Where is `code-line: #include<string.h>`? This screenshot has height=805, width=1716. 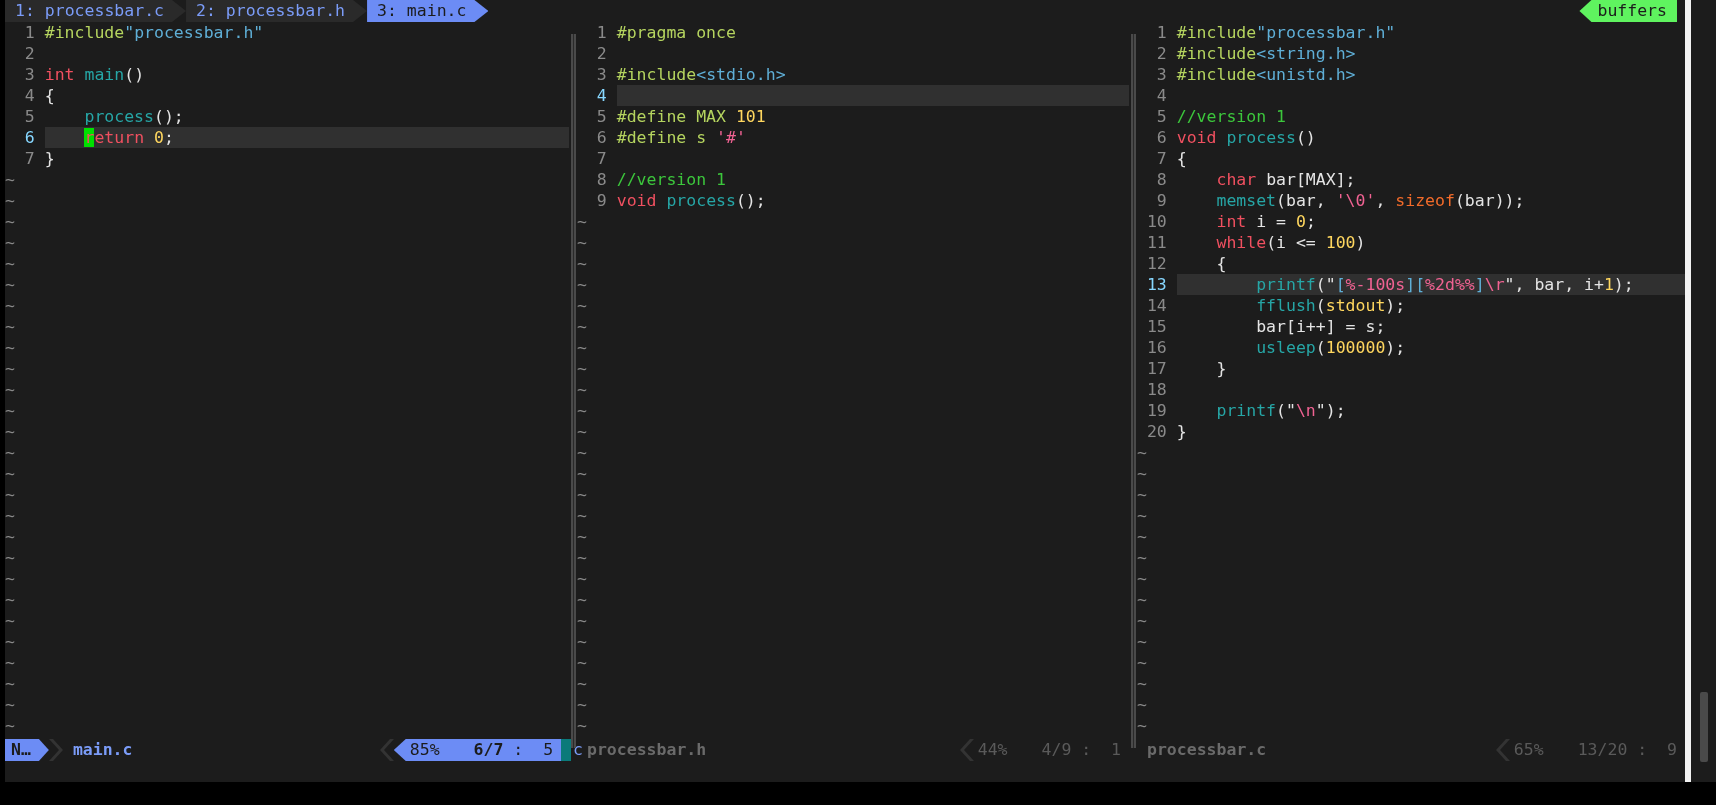 code-line: #include<string.h> is located at coordinates (1266, 53).